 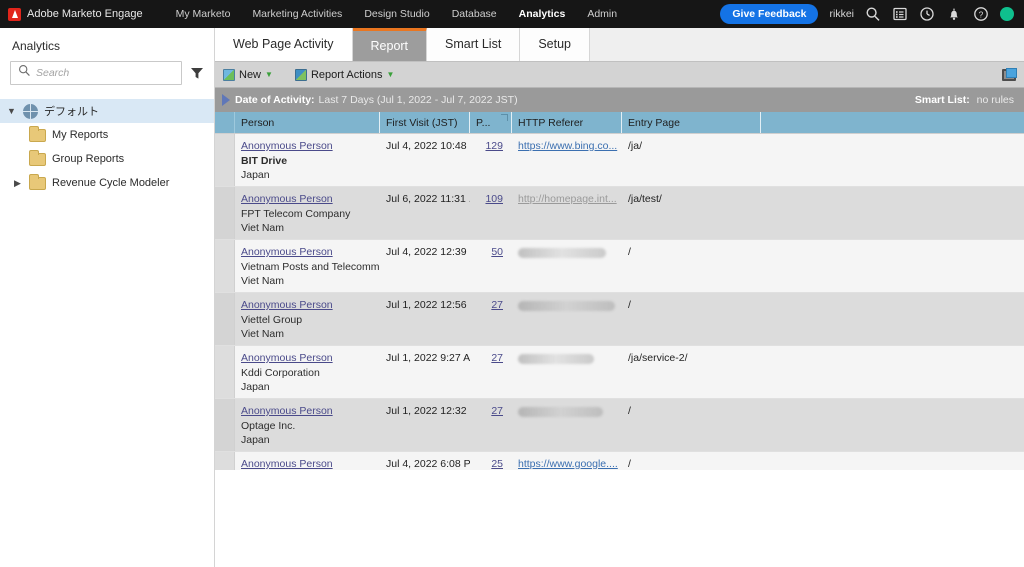 I want to click on cell-pages: 109, so click(x=491, y=213).